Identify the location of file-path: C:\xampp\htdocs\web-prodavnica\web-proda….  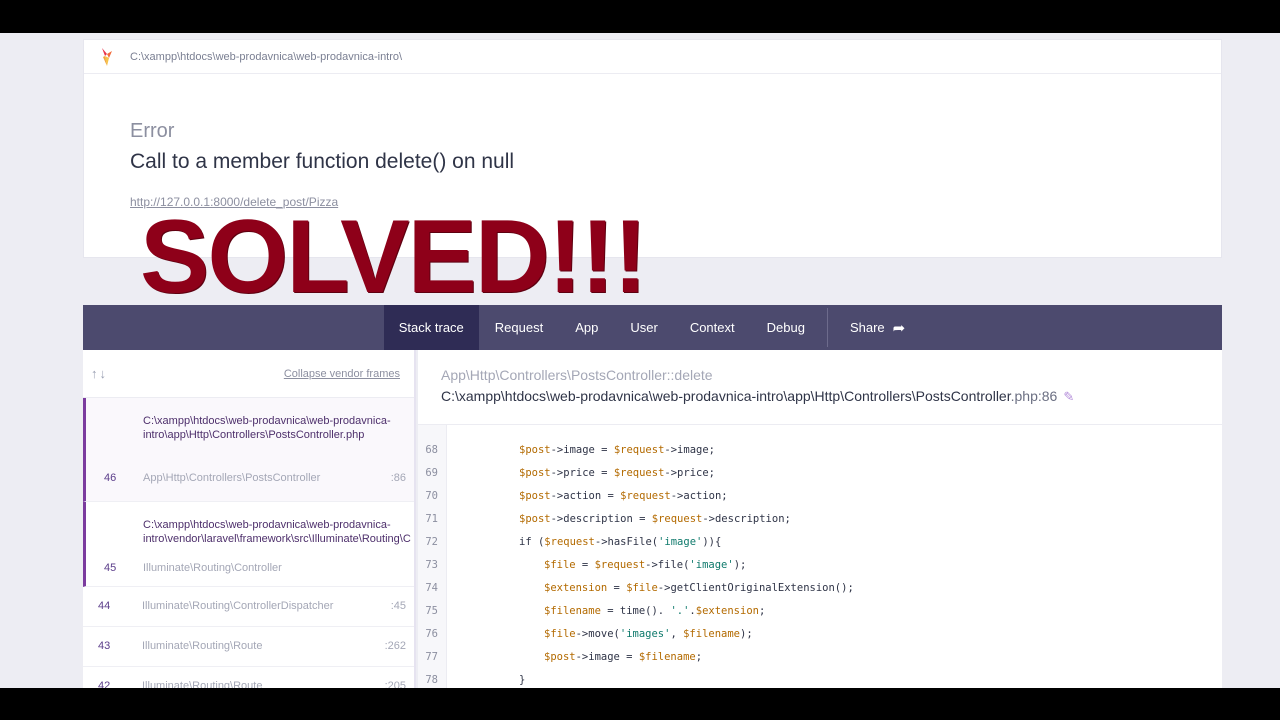
(726, 396).